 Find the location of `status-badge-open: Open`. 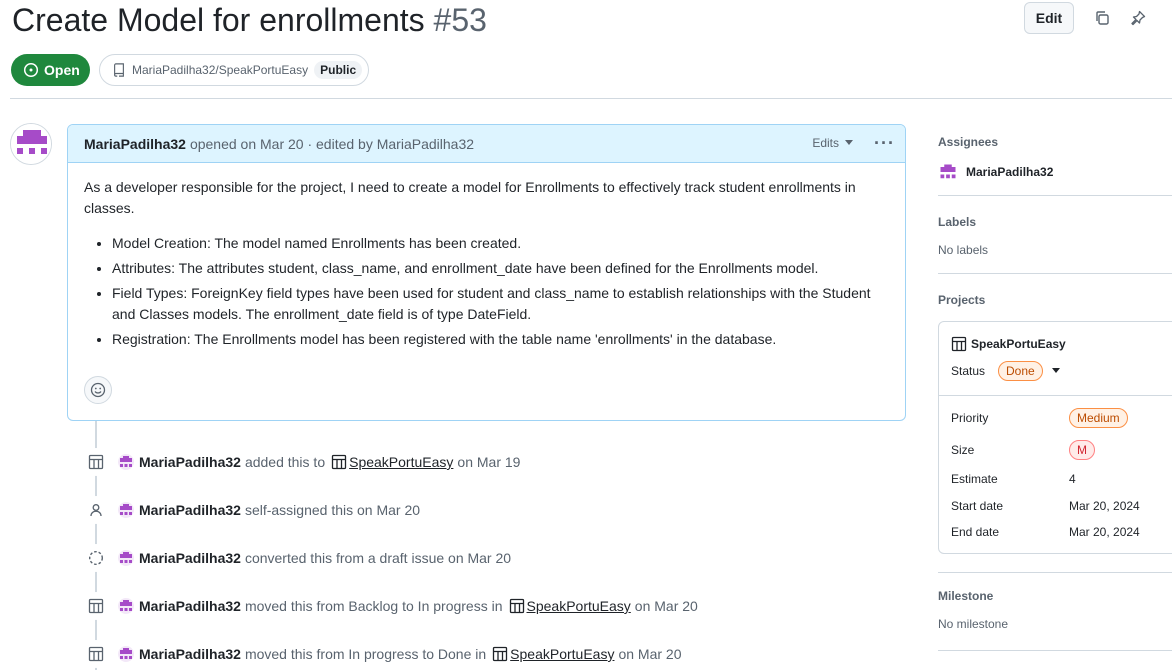

status-badge-open: Open is located at coordinates (50, 70).